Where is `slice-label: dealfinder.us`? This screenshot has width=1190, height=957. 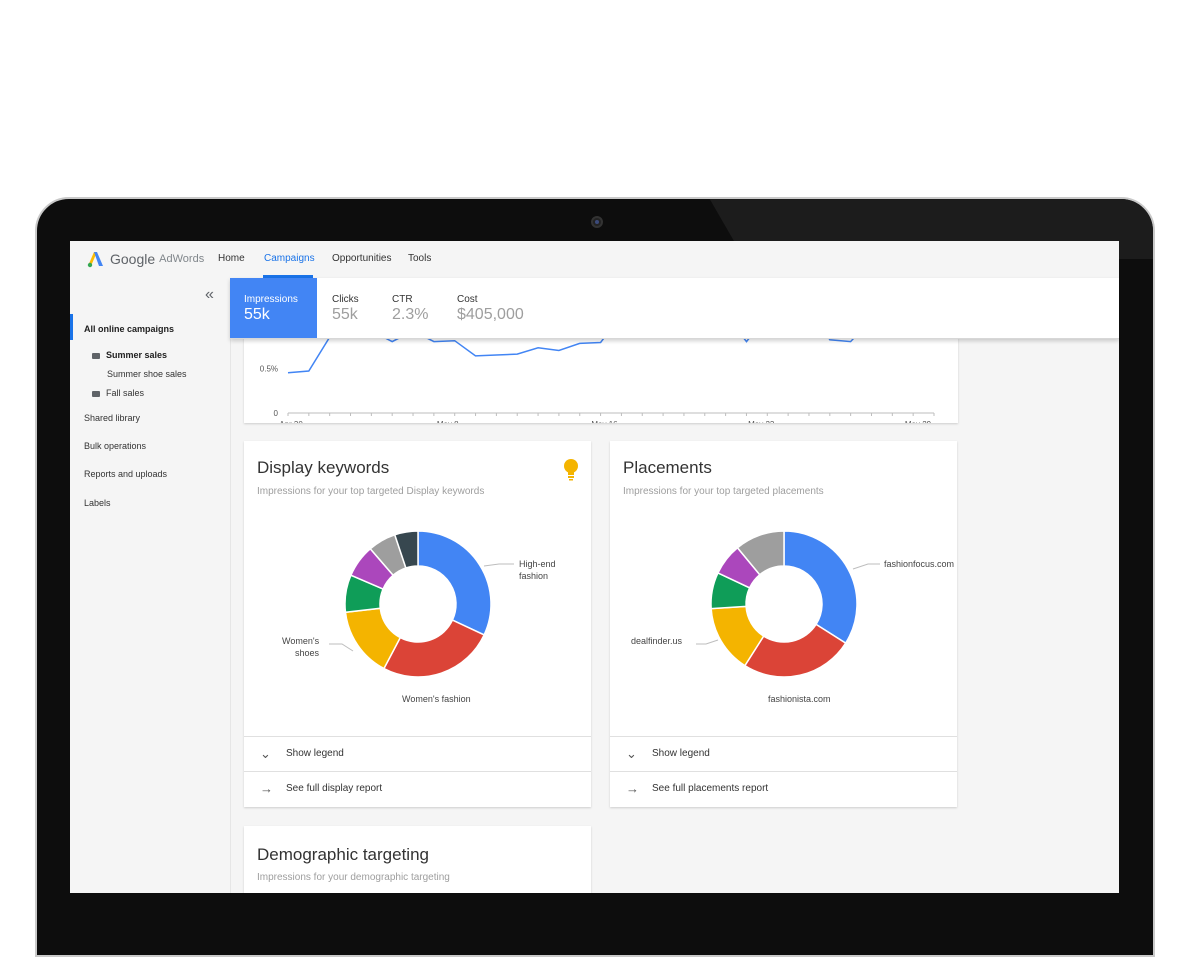 slice-label: dealfinder.us is located at coordinates (657, 641).